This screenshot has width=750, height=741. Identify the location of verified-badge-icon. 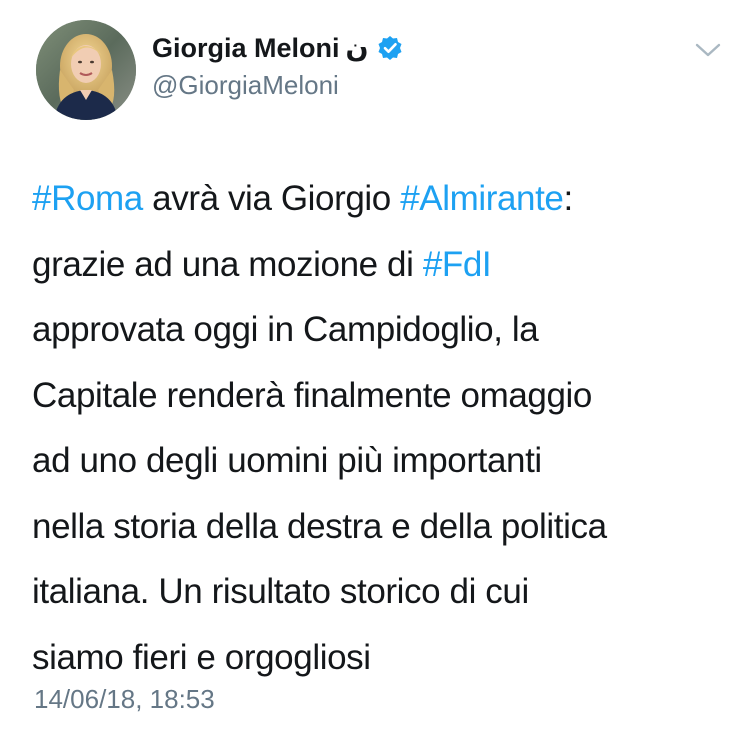
(390, 48).